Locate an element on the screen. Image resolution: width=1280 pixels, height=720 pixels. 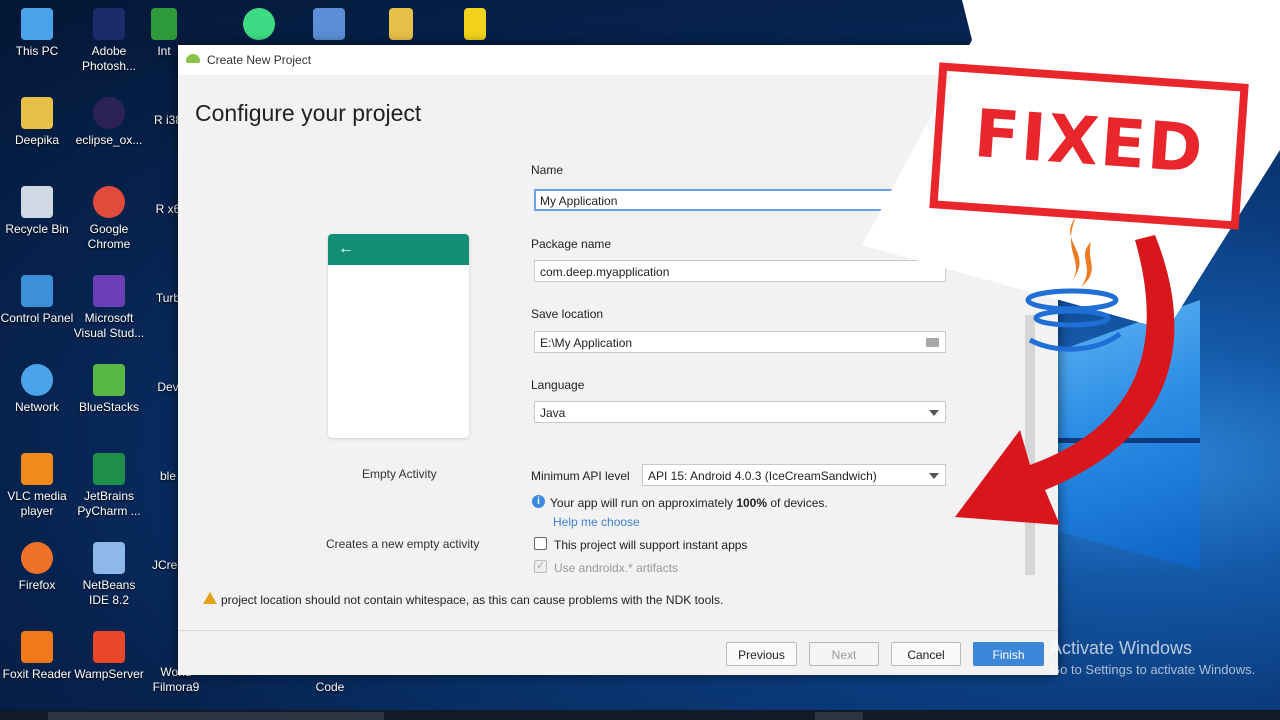
desktop-icon-chrome: Google Chrome is located at coordinates (109, 219).